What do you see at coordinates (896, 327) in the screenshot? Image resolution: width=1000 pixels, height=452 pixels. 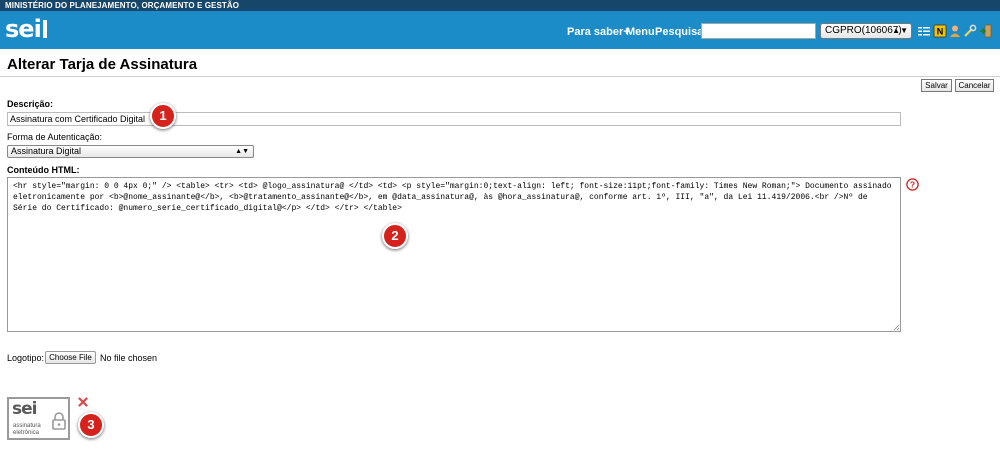 I see `resize-grip-icon` at bounding box center [896, 327].